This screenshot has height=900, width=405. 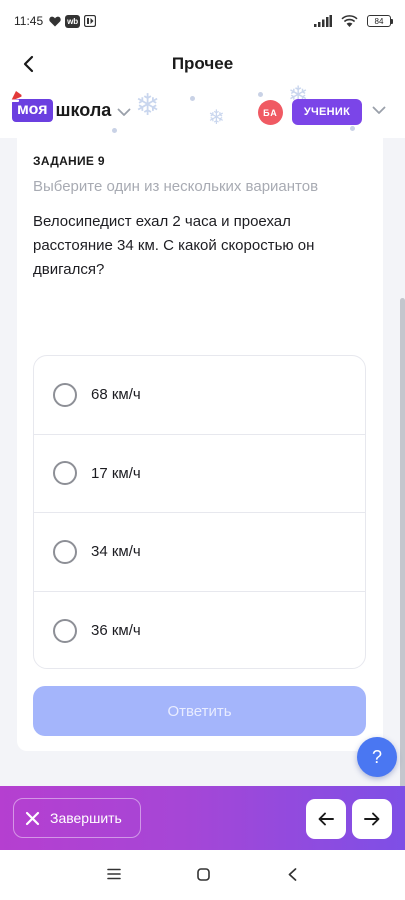 I want to click on option-item: 36 км/ч, so click(x=199, y=630).